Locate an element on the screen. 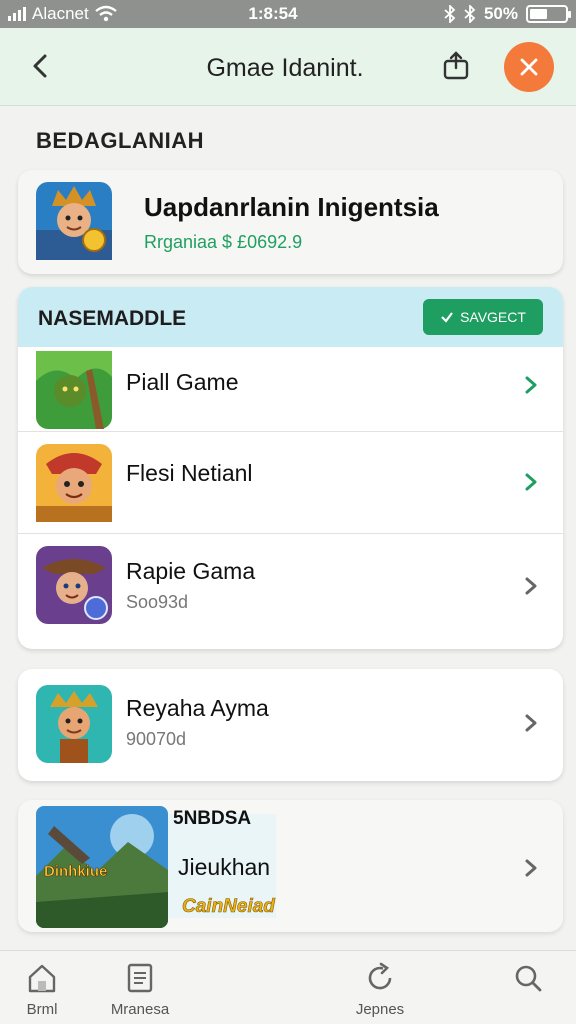 The width and height of the screenshot is (576, 1024). jungle-game-icon is located at coordinates (74, 390).